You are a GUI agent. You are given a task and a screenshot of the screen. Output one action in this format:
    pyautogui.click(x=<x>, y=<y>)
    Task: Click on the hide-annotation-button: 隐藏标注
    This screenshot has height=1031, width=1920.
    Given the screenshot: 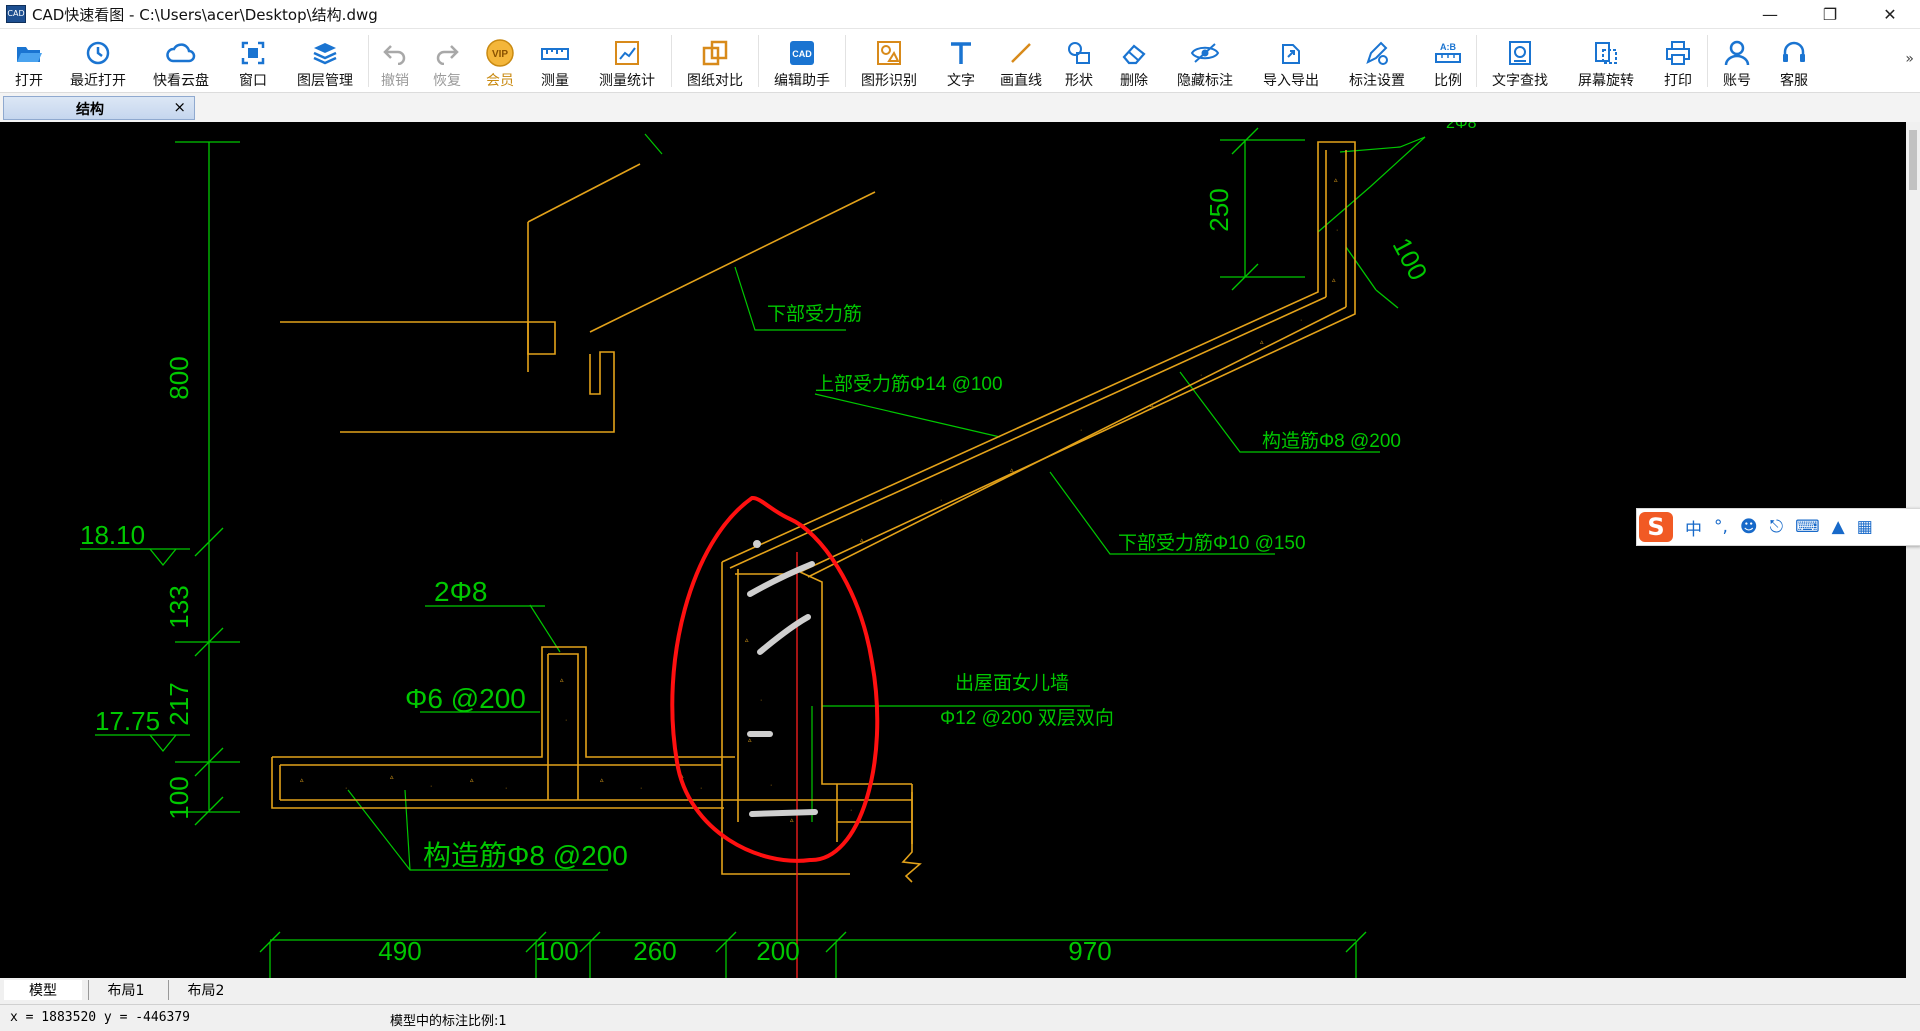 What is the action you would take?
    pyautogui.click(x=1205, y=60)
    